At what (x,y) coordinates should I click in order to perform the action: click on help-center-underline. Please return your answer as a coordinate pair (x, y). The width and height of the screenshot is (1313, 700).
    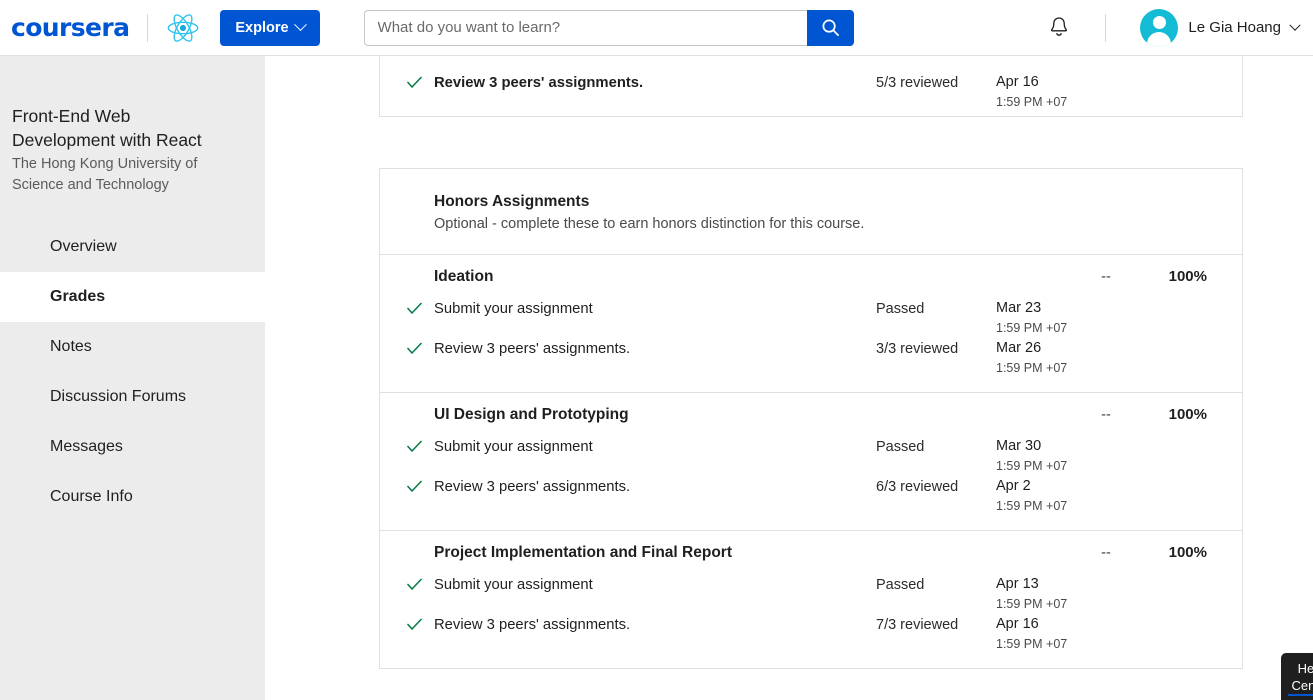
    Looking at the image, I should click on (1300, 695).